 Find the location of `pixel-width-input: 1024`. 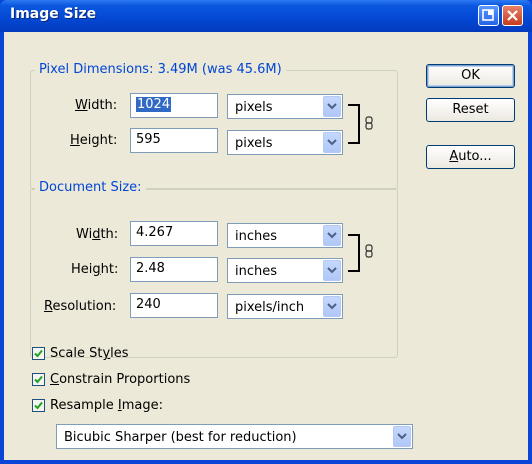

pixel-width-input: 1024 is located at coordinates (174, 105).